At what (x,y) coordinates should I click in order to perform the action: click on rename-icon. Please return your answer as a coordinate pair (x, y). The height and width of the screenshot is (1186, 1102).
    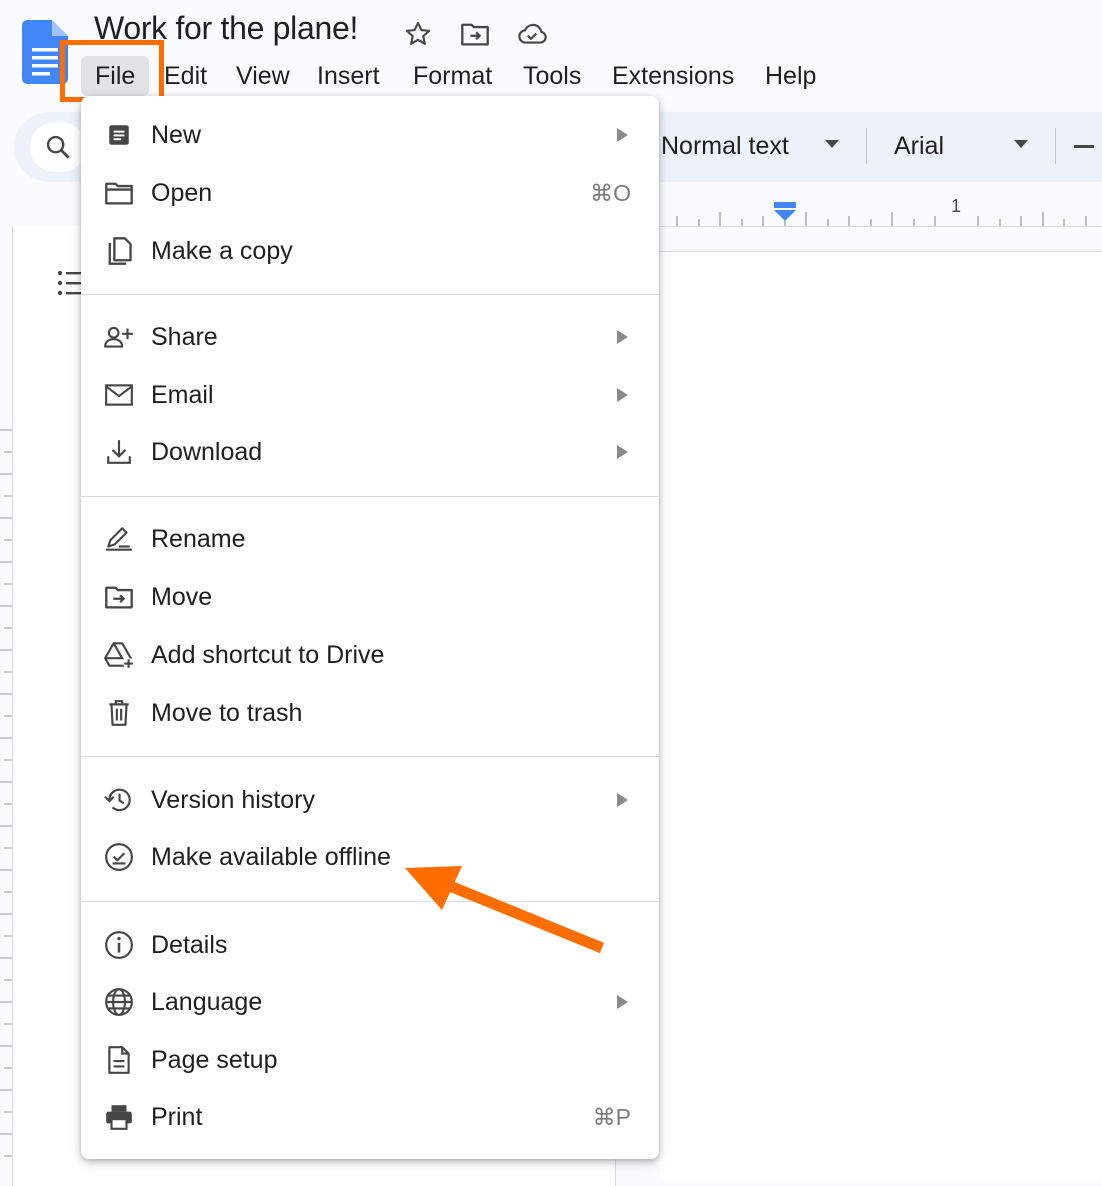
    Looking at the image, I should click on (119, 539).